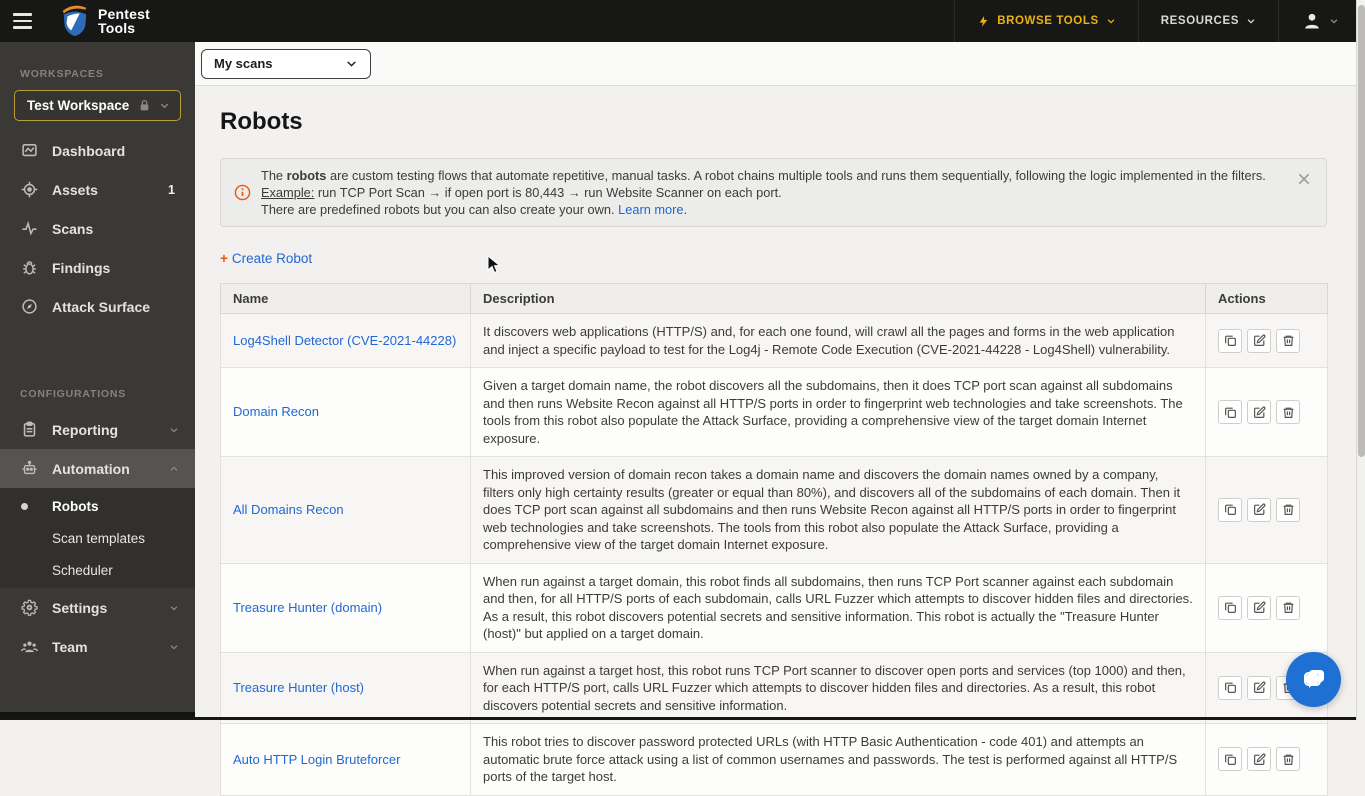  What do you see at coordinates (838, 298) in the screenshot?
I see `column-header-description: Description` at bounding box center [838, 298].